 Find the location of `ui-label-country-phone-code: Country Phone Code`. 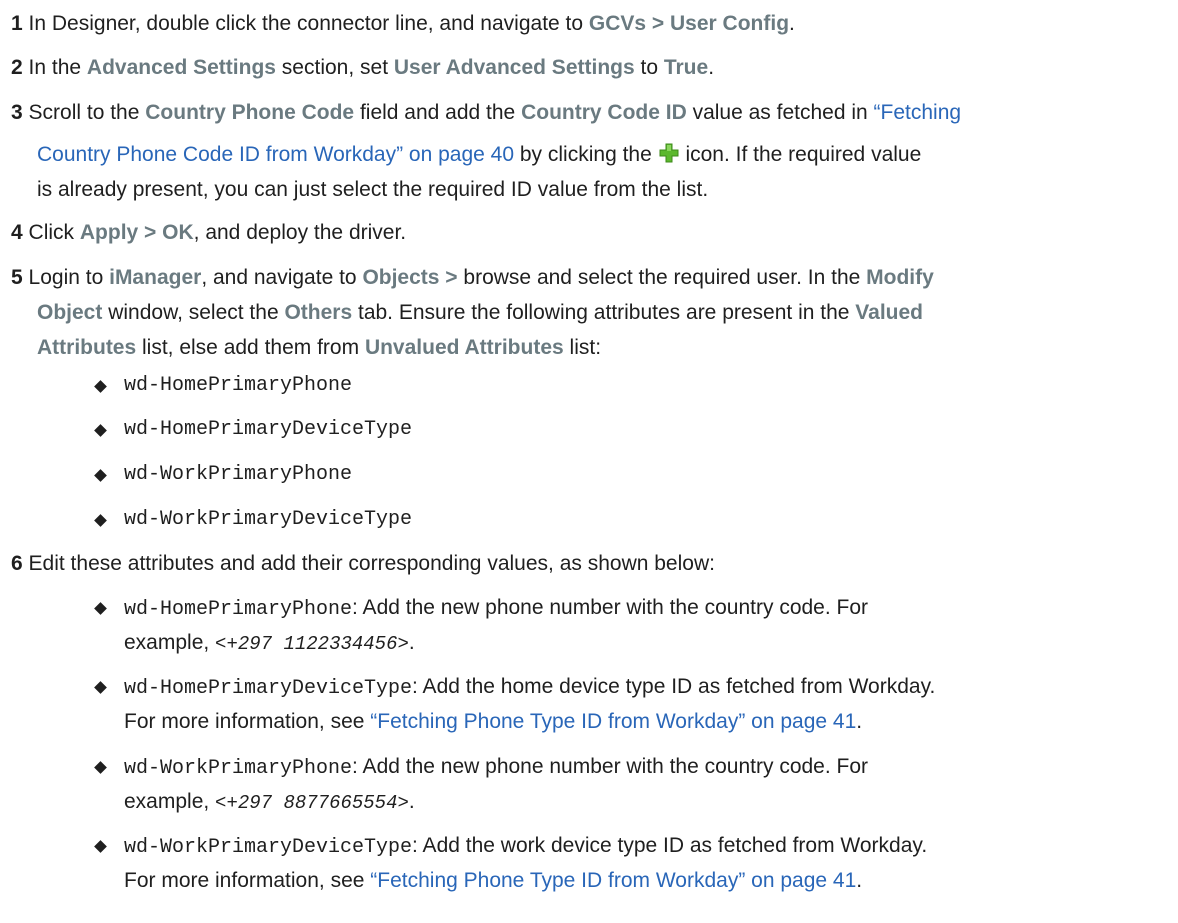

ui-label-country-phone-code: Country Phone Code is located at coordinates (250, 112).